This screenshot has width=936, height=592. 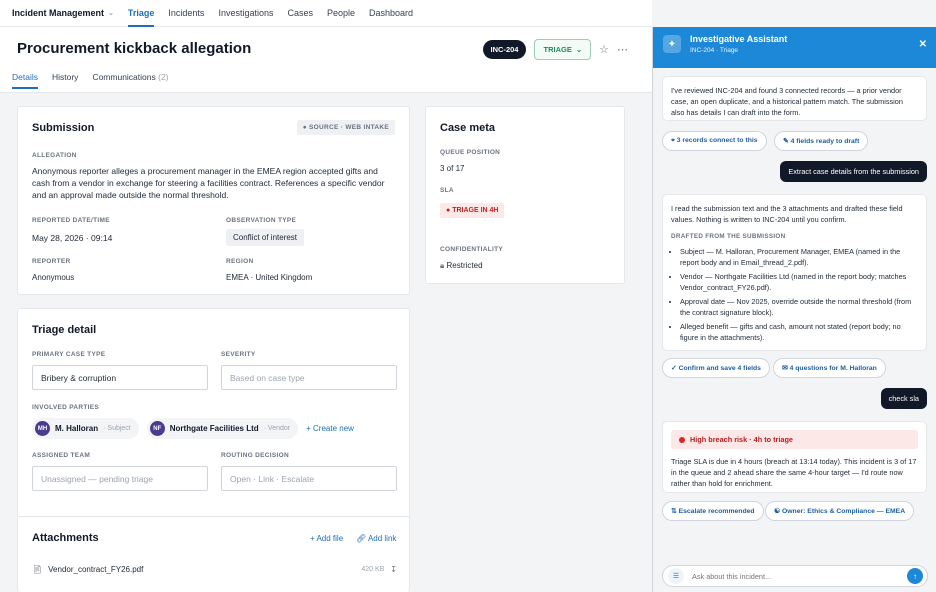 What do you see at coordinates (676, 576) in the screenshot?
I see `list-icon: ☰` at bounding box center [676, 576].